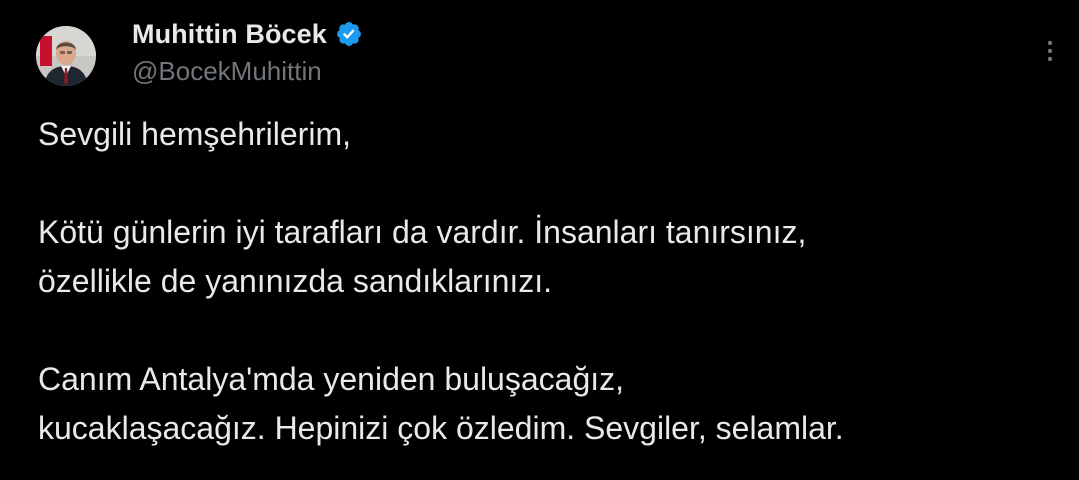 The image size is (1079, 480). Describe the element at coordinates (295, 281) in the screenshot. I see `tweet-text-line: özellikle de yanınızda sandıklarınızı.` at that location.